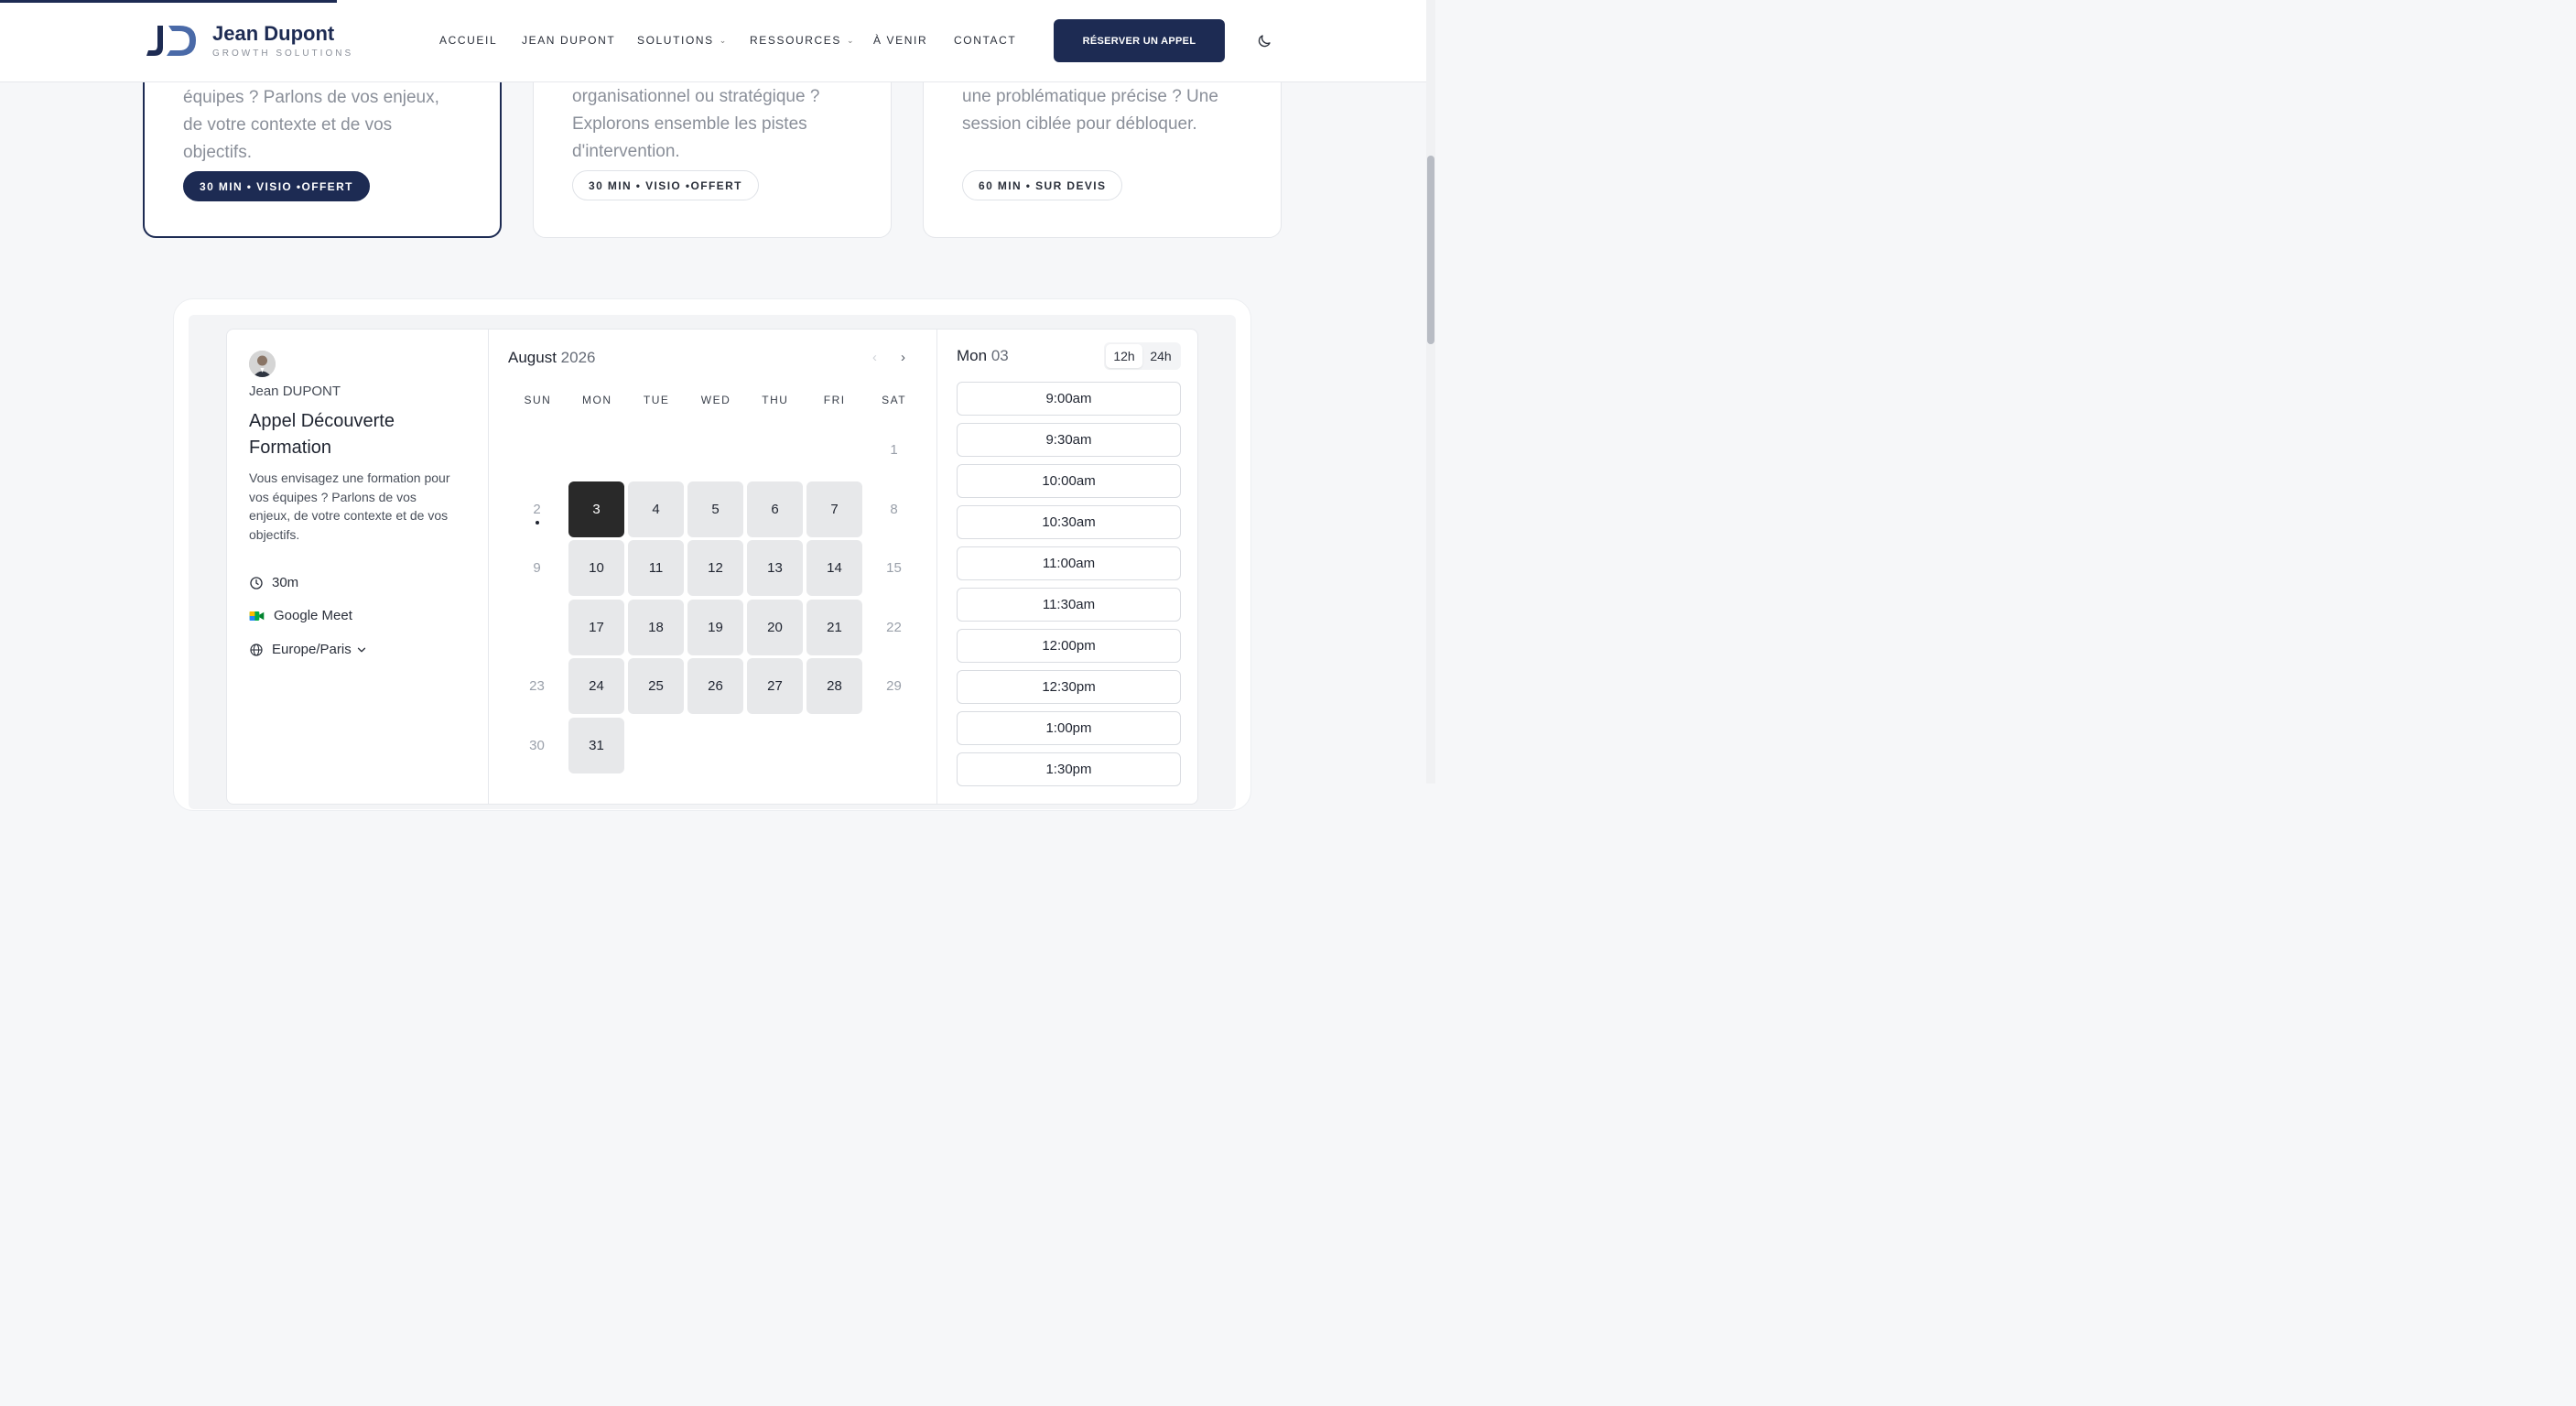  What do you see at coordinates (537, 569) in the screenshot?
I see `calendar-day: 9` at bounding box center [537, 569].